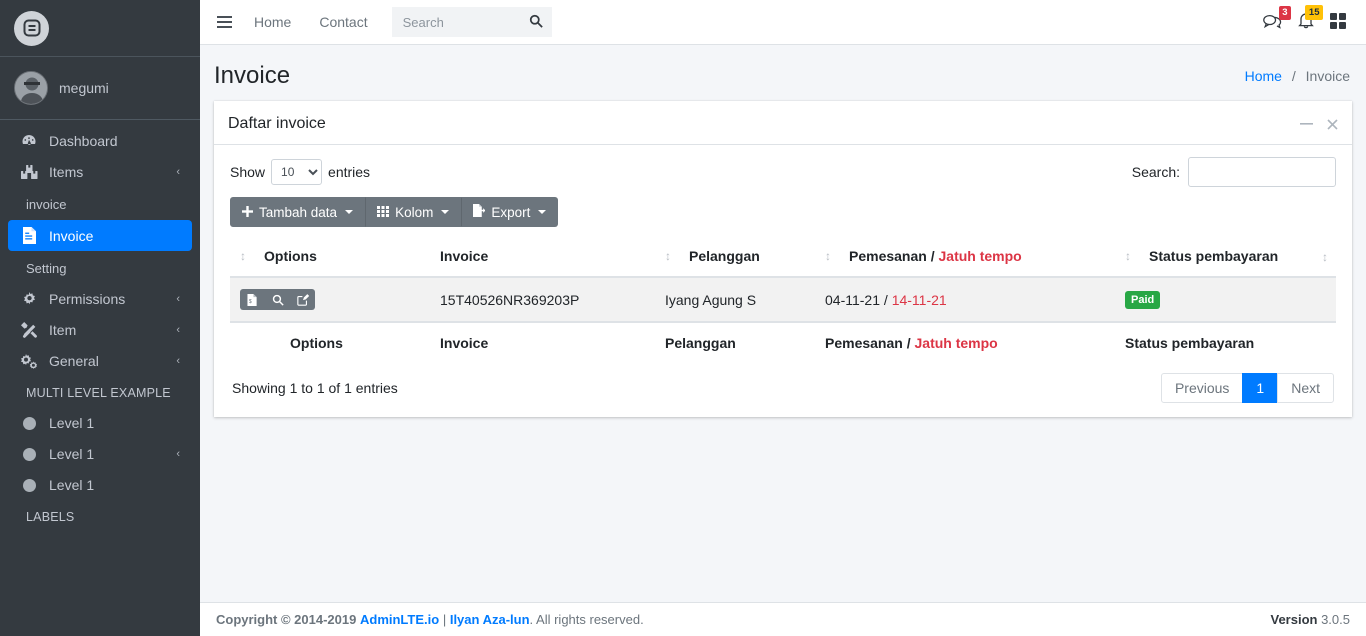  I want to click on search-icon, so click(536, 22).